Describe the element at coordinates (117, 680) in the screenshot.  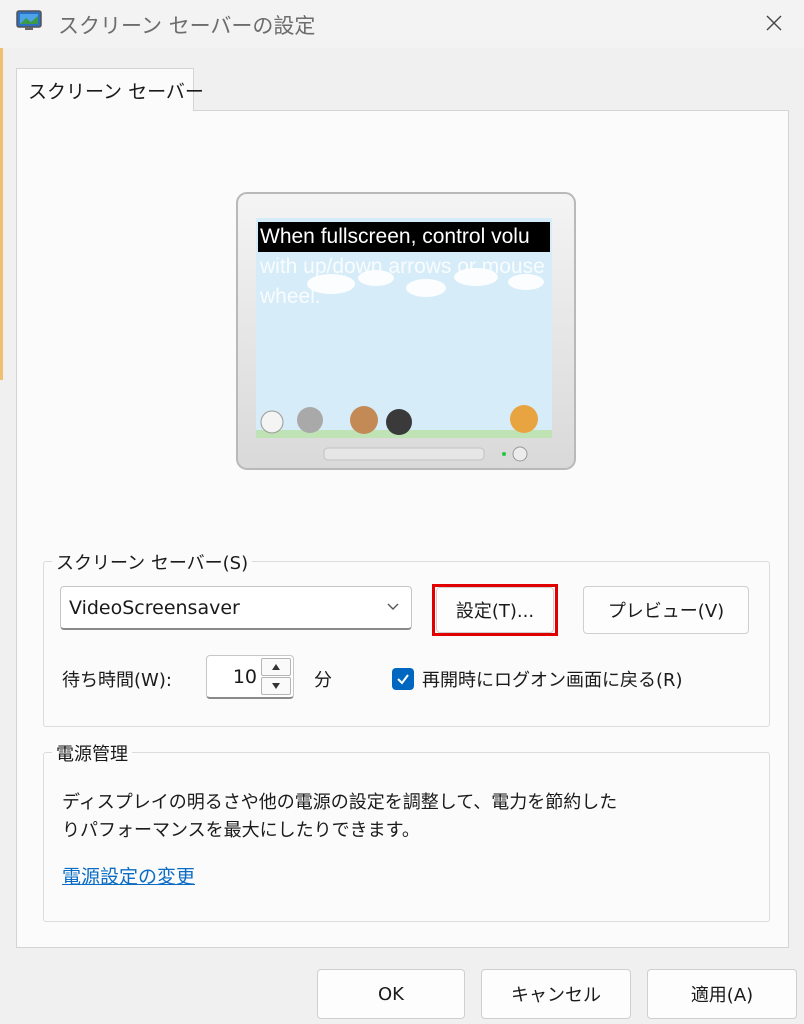
I see `wait-label: 待ち時間(W):` at that location.